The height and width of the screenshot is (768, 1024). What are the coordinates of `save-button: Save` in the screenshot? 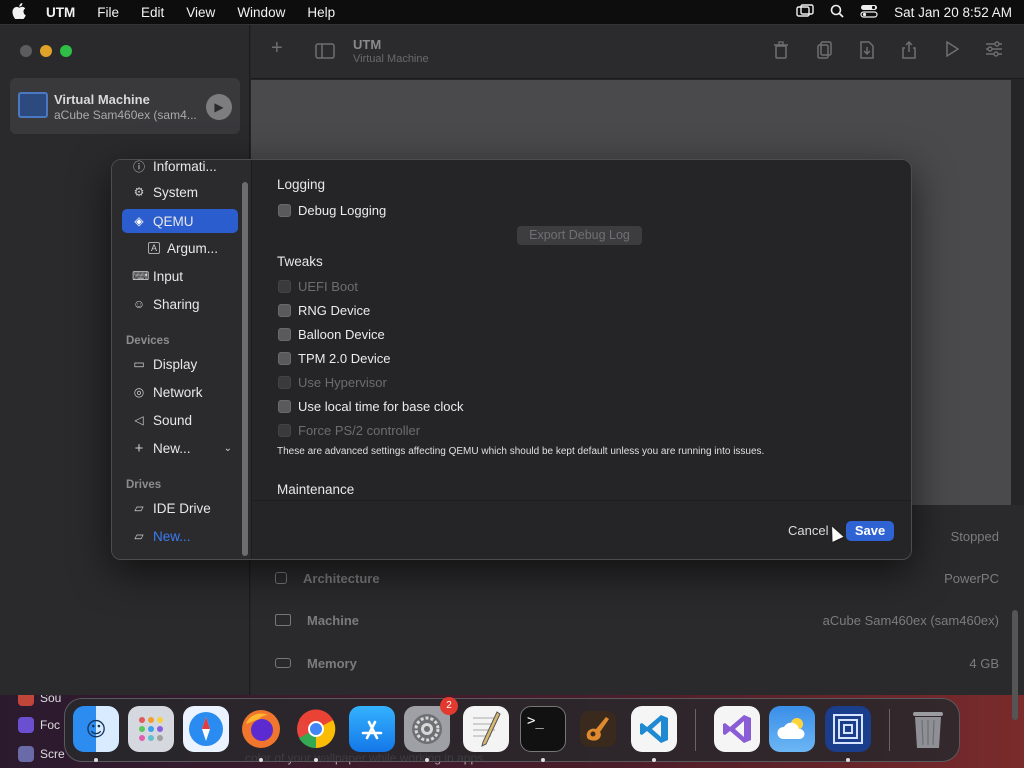 It's located at (870, 531).